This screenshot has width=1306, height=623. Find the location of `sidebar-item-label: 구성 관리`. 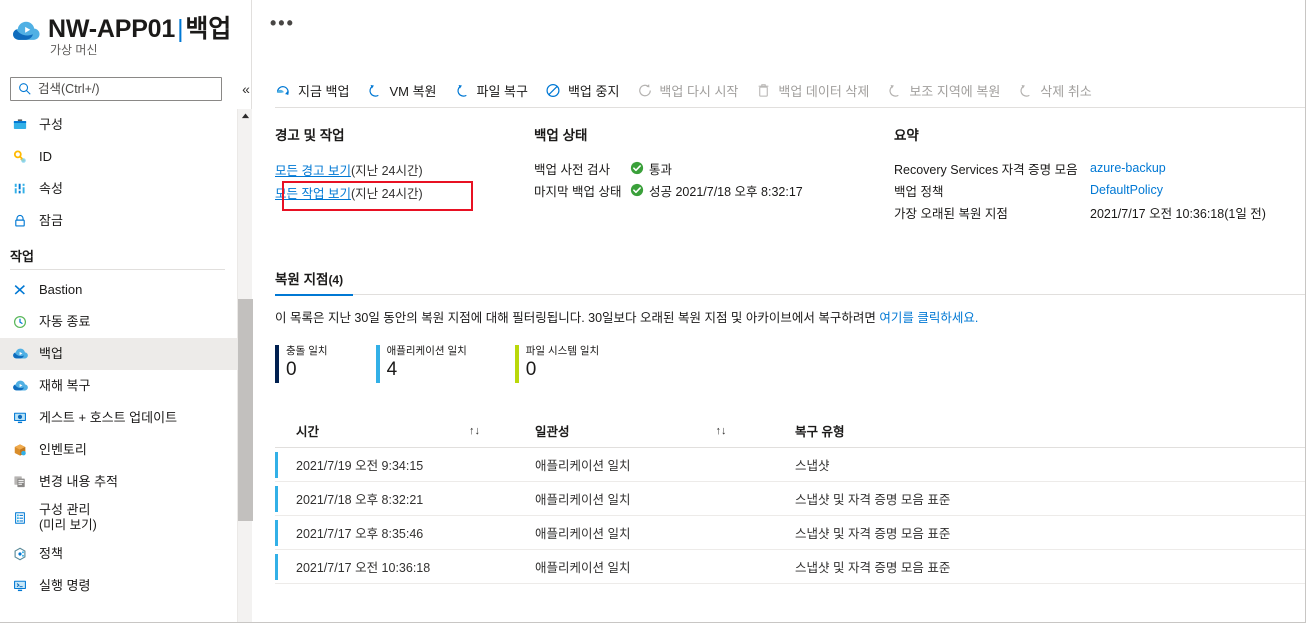

sidebar-item-label: 구성 관리 is located at coordinates (65, 510).